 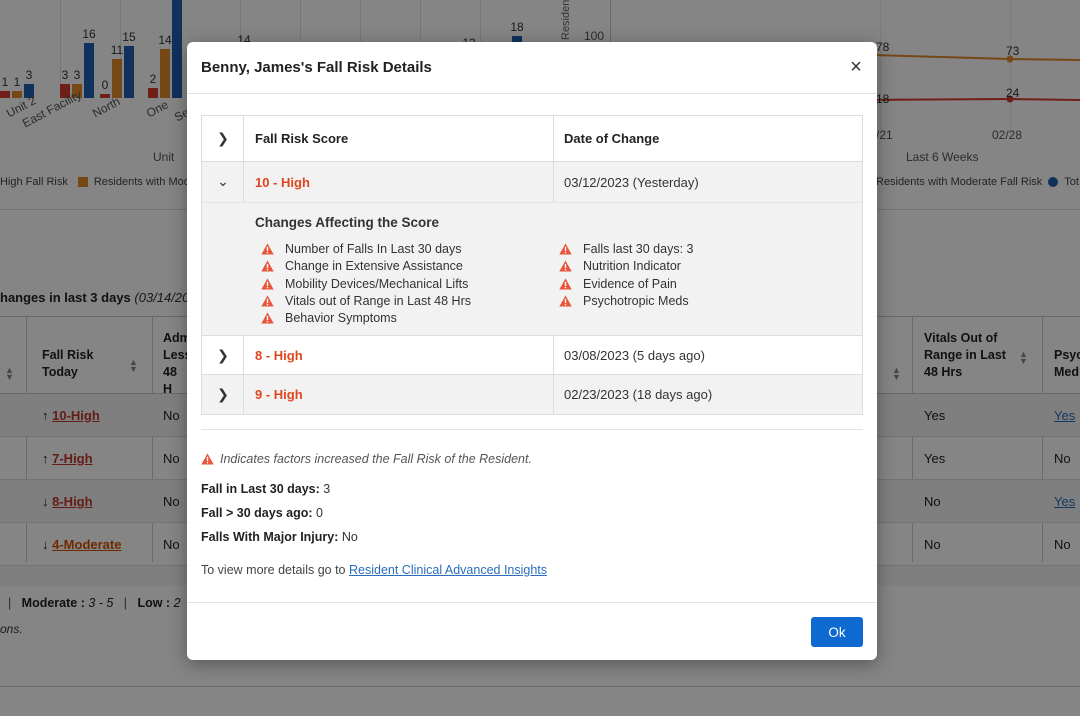 What do you see at coordinates (638, 394) in the screenshot?
I see `change-date: 02/23/2023 (18 days ago)` at bounding box center [638, 394].